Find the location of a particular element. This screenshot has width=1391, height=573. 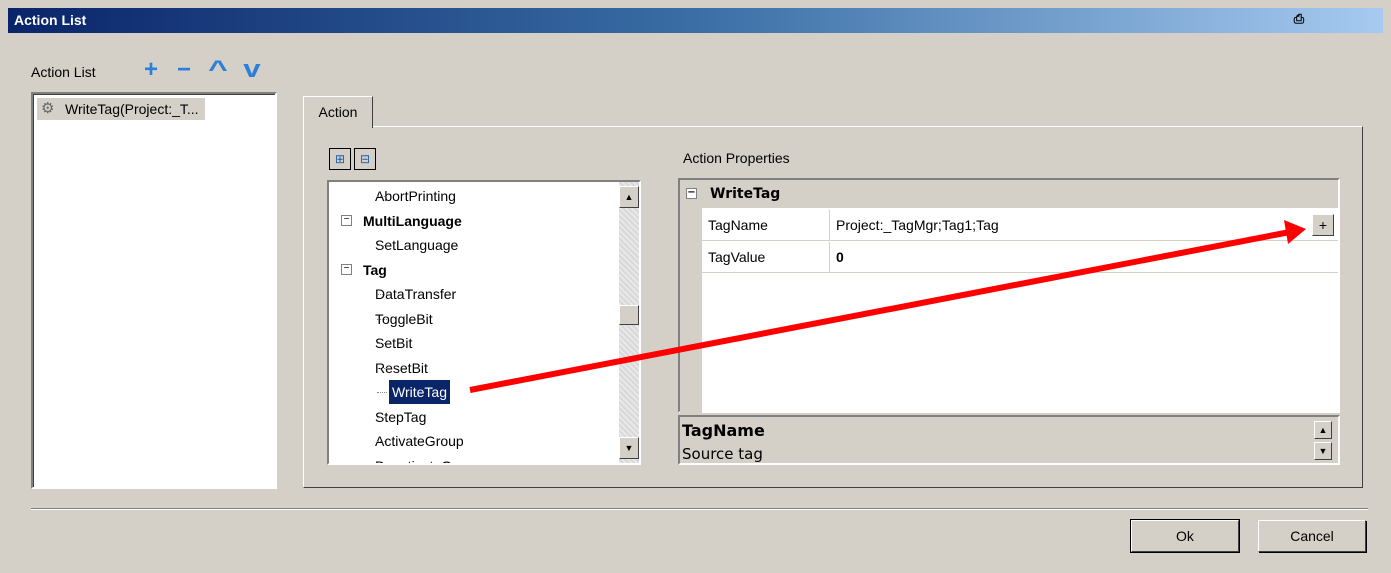

tree-item: ActivateGroup is located at coordinates (419, 441).